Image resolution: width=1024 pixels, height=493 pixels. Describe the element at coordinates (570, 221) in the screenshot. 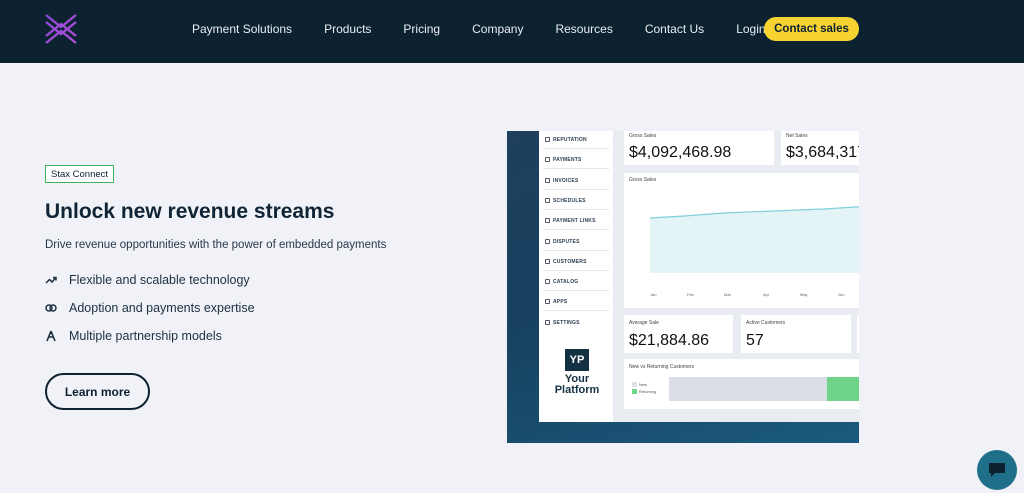

I see `sidebar-item-payment-links: PAYMENT LINKS` at that location.